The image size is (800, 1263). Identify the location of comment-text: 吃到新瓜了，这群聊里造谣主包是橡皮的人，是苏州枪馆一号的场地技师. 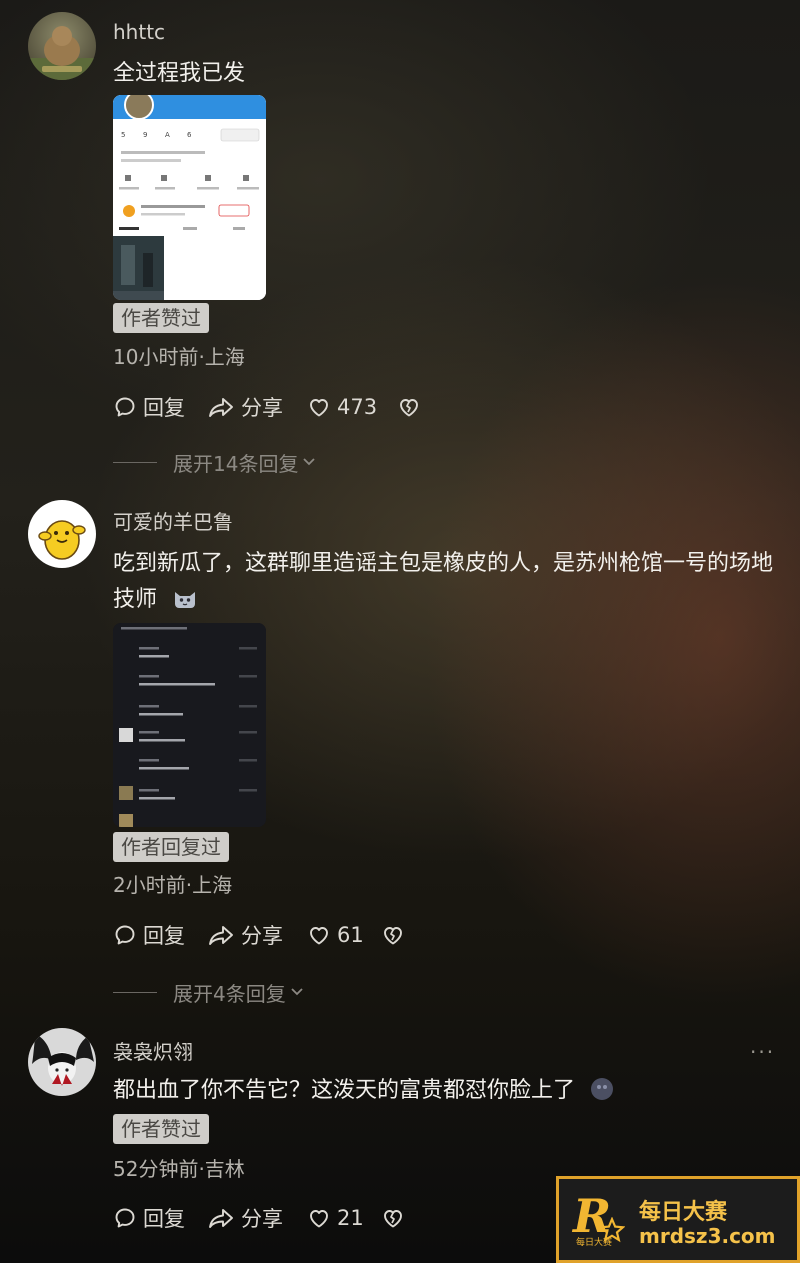
(443, 584).